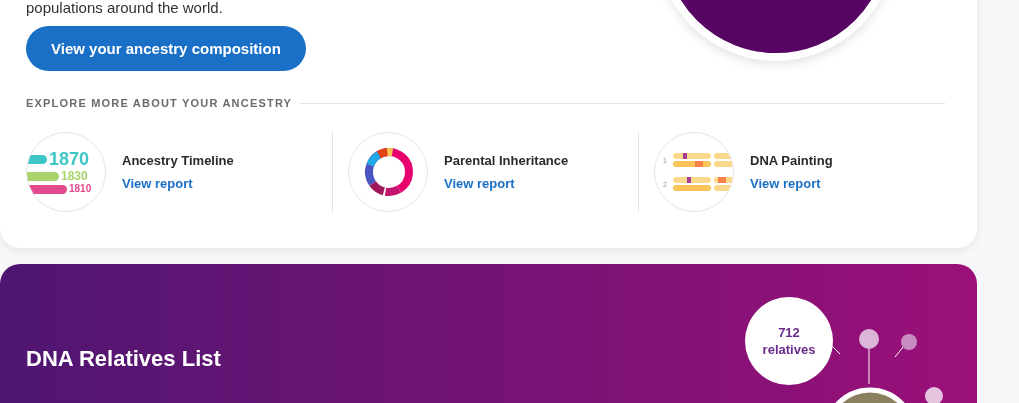  Describe the element at coordinates (80, 189) in the screenshot. I see `year-label: 1810` at that location.